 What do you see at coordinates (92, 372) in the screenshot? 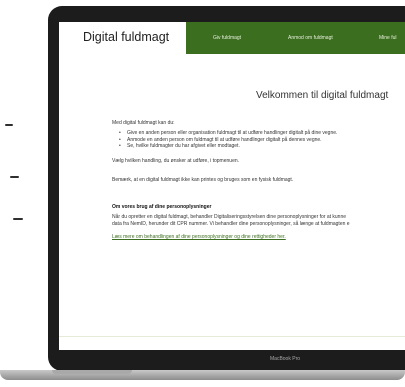
I see `laptop-notch` at bounding box center [92, 372].